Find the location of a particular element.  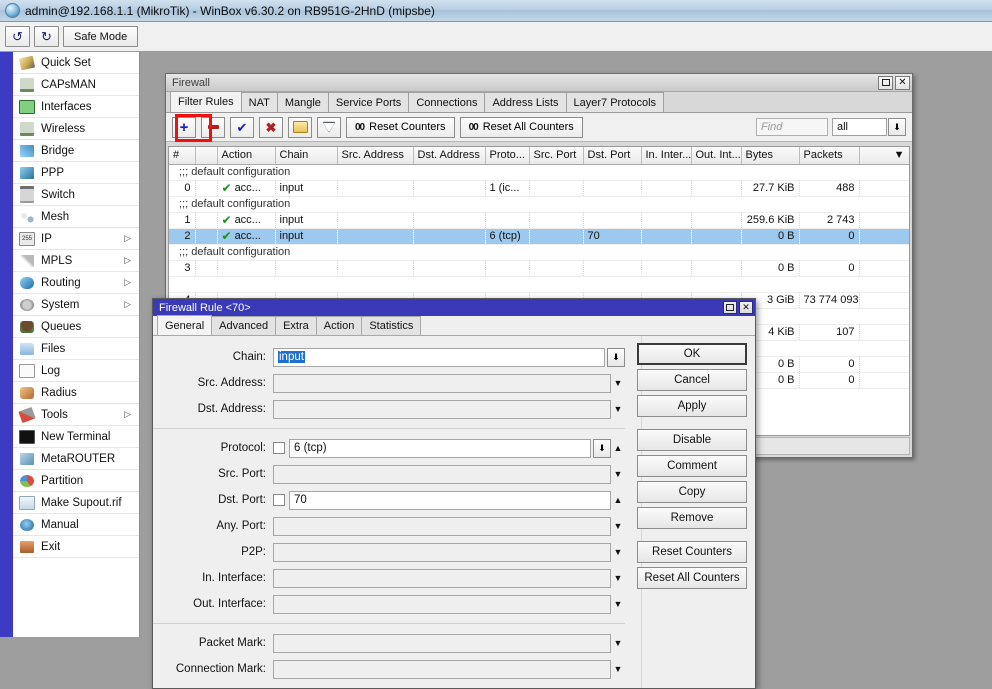

column-header-dst-address: Dst. Address is located at coordinates (449, 156).